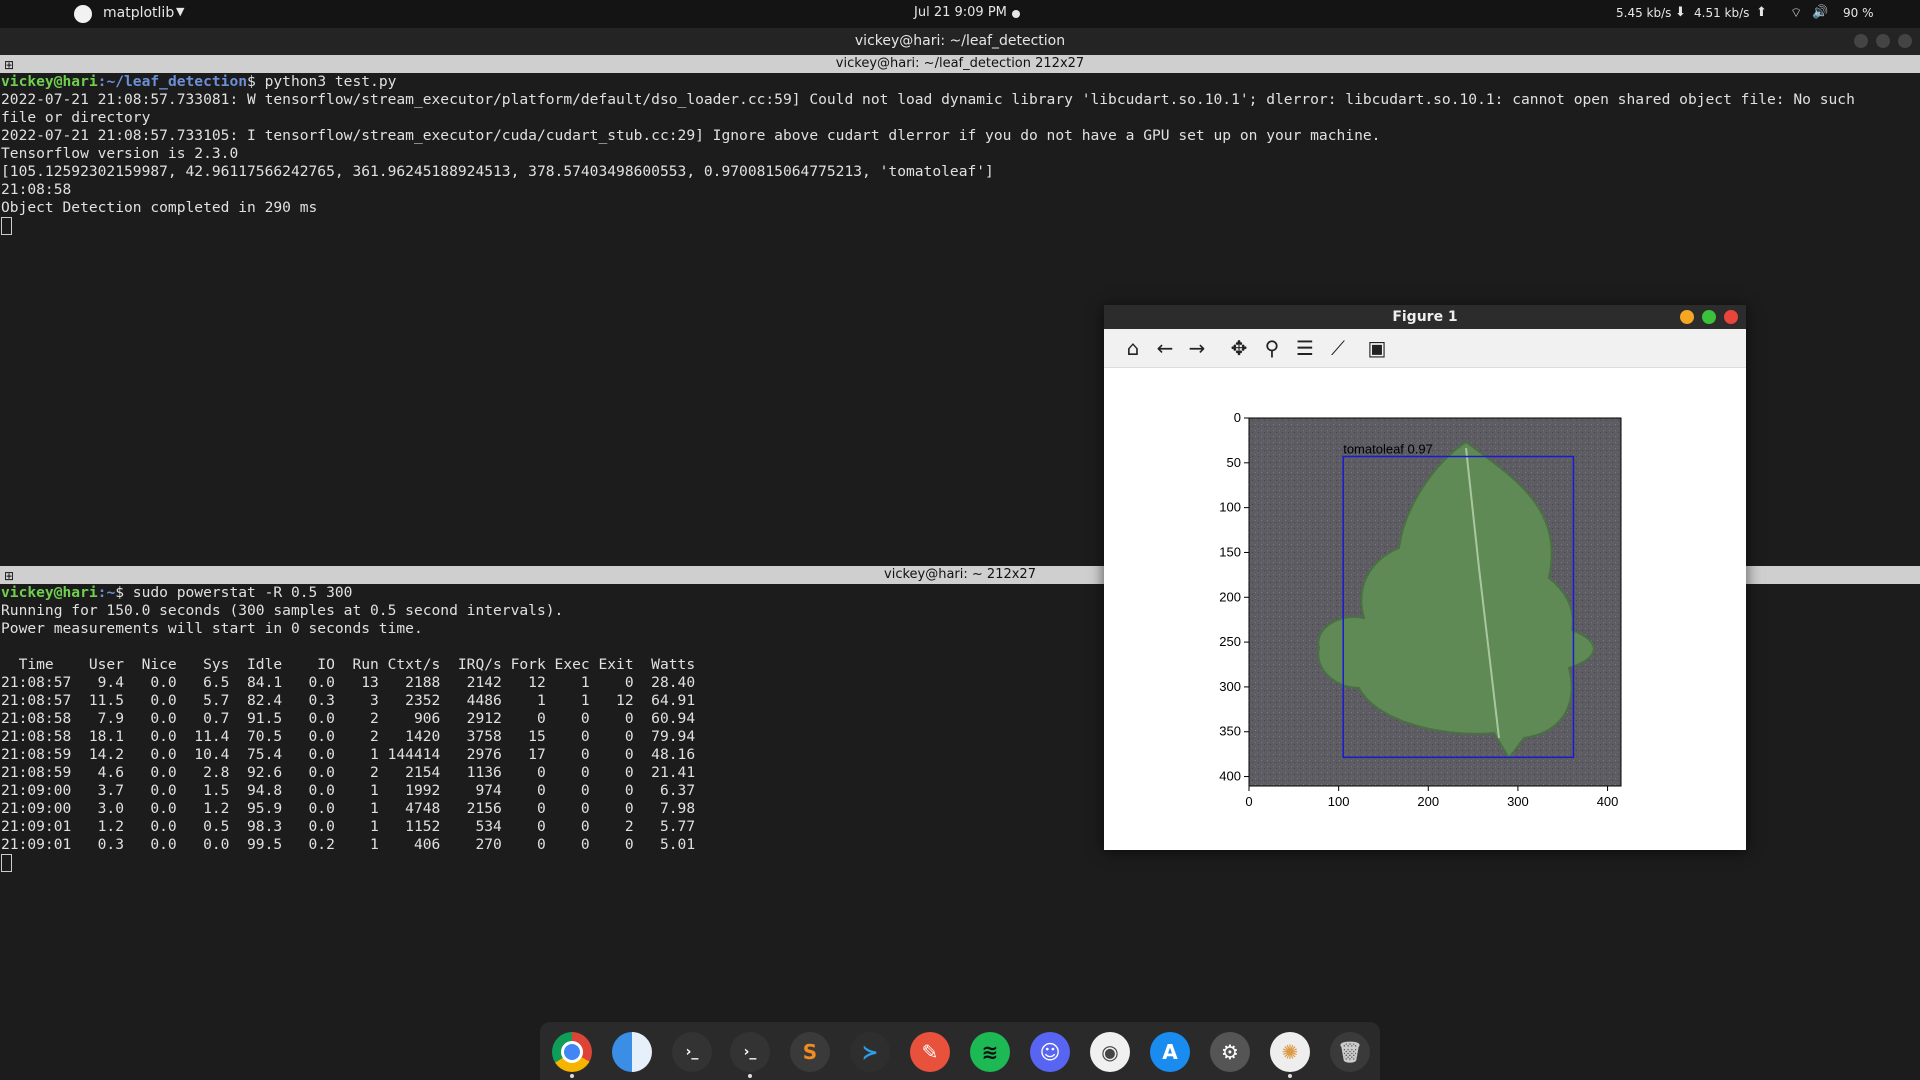 Image resolution: width=1920 pixels, height=1080 pixels. What do you see at coordinates (1722, 13) in the screenshot?
I see `net-up: 4.51 kb/s` at bounding box center [1722, 13].